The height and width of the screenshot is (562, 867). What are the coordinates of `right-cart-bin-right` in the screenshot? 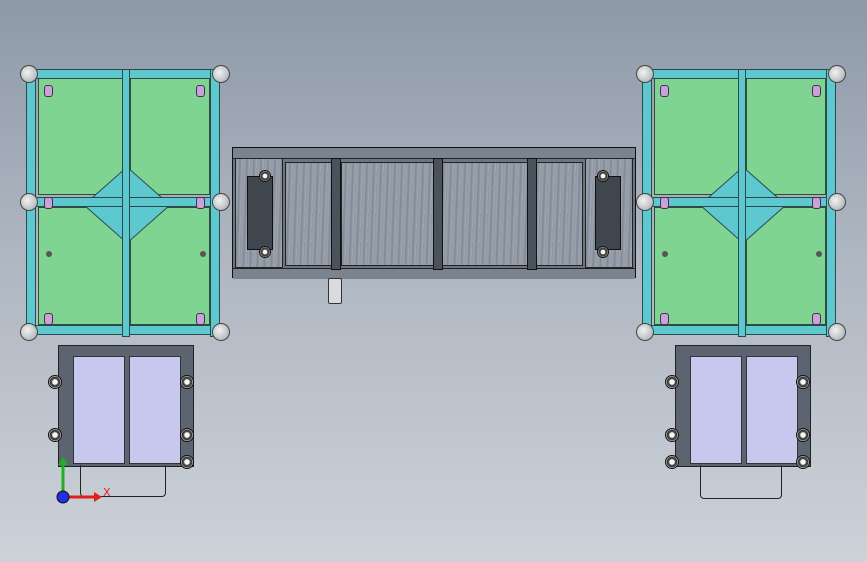 It's located at (772, 410).